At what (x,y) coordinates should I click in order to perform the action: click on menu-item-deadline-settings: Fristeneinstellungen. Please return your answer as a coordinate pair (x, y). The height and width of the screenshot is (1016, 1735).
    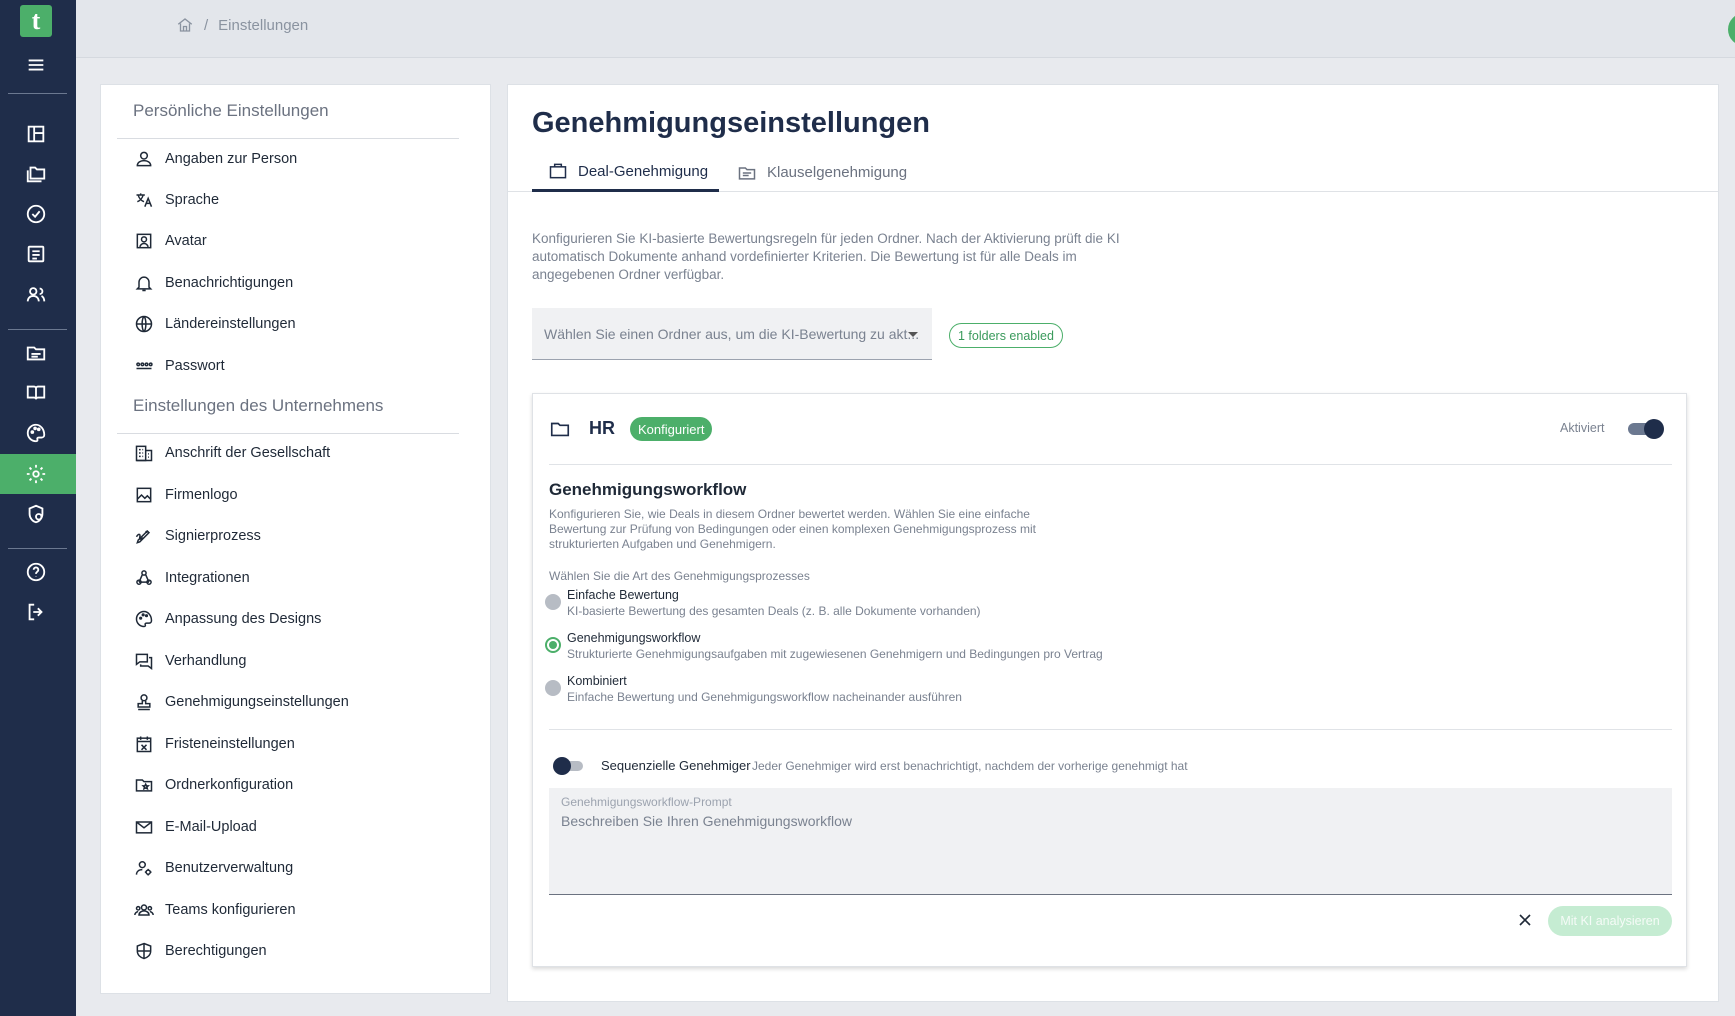
    Looking at the image, I should click on (214, 744).